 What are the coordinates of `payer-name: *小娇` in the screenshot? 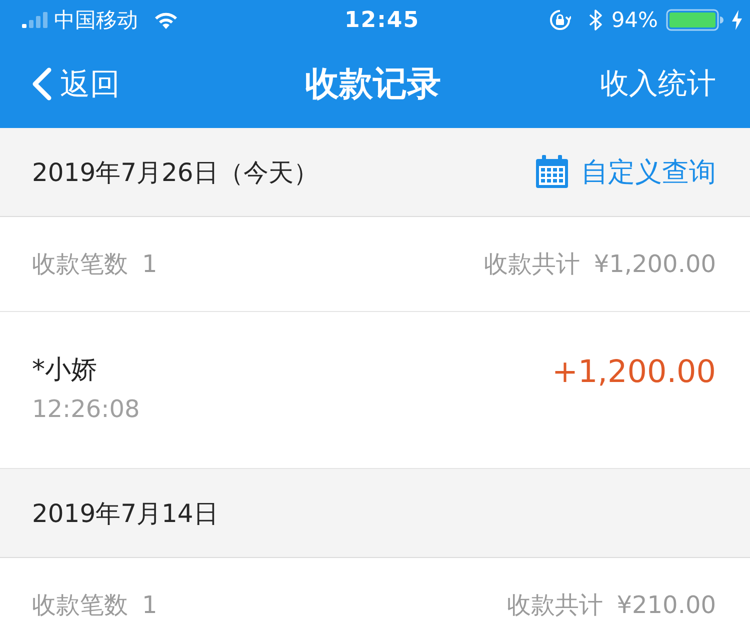 It's located at (65, 370).